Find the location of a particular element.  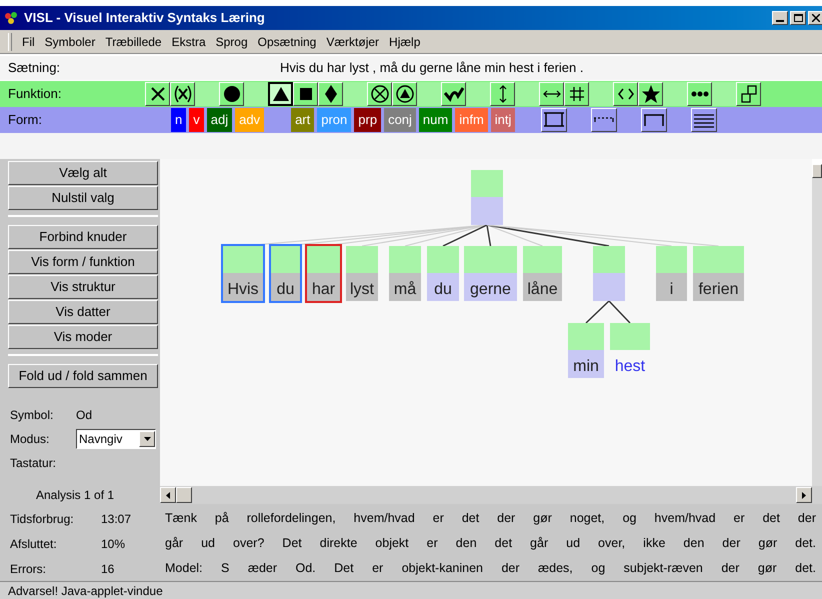

form-tag: n is located at coordinates (178, 120).